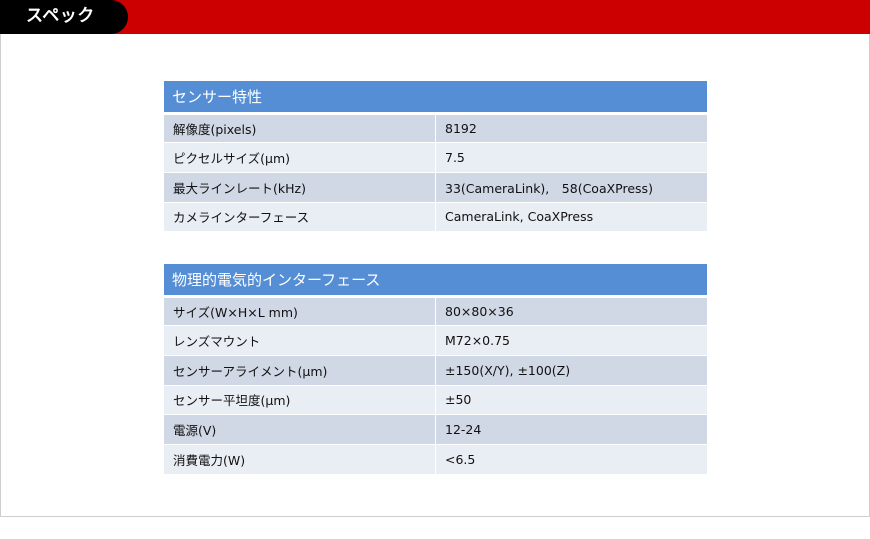 Image resolution: width=870 pixels, height=539 pixels. I want to click on spec-value: 8192, so click(571, 128).